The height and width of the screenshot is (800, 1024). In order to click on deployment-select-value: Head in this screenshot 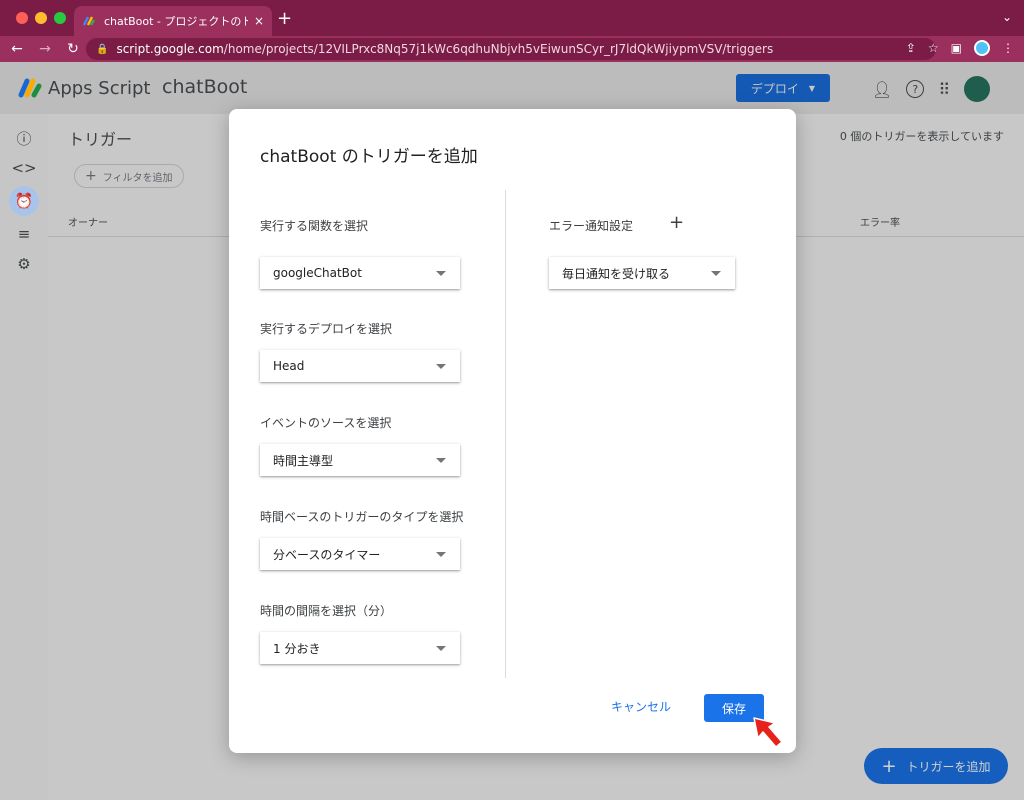, I will do `click(289, 366)`.